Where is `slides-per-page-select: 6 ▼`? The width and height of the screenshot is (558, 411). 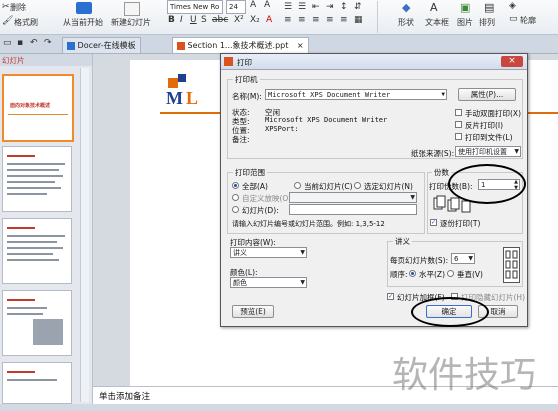 slides-per-page-select: 6 ▼ is located at coordinates (463, 258).